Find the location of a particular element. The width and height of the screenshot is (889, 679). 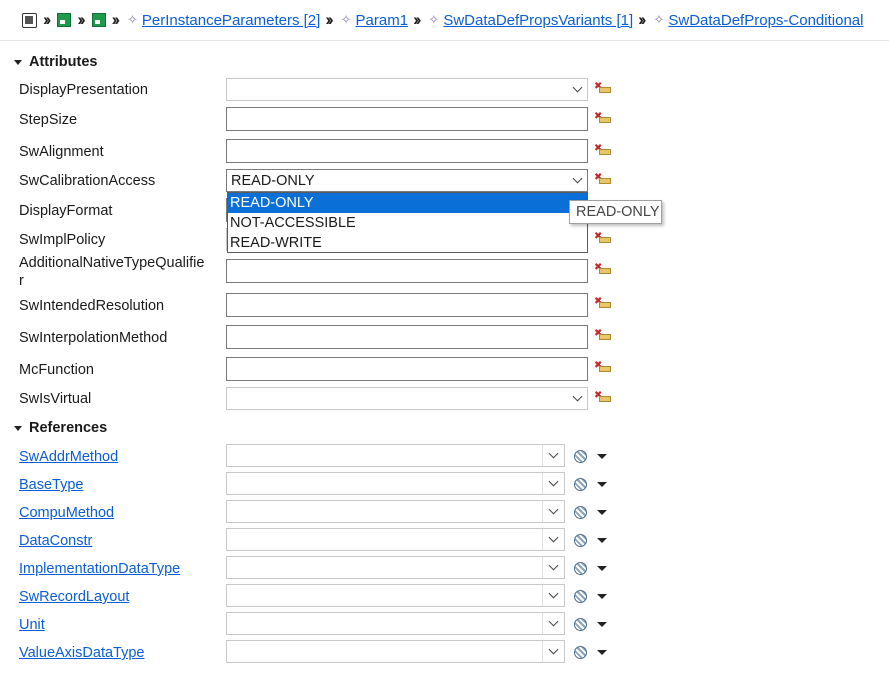

swaddrmethod-combo is located at coordinates (395, 455).